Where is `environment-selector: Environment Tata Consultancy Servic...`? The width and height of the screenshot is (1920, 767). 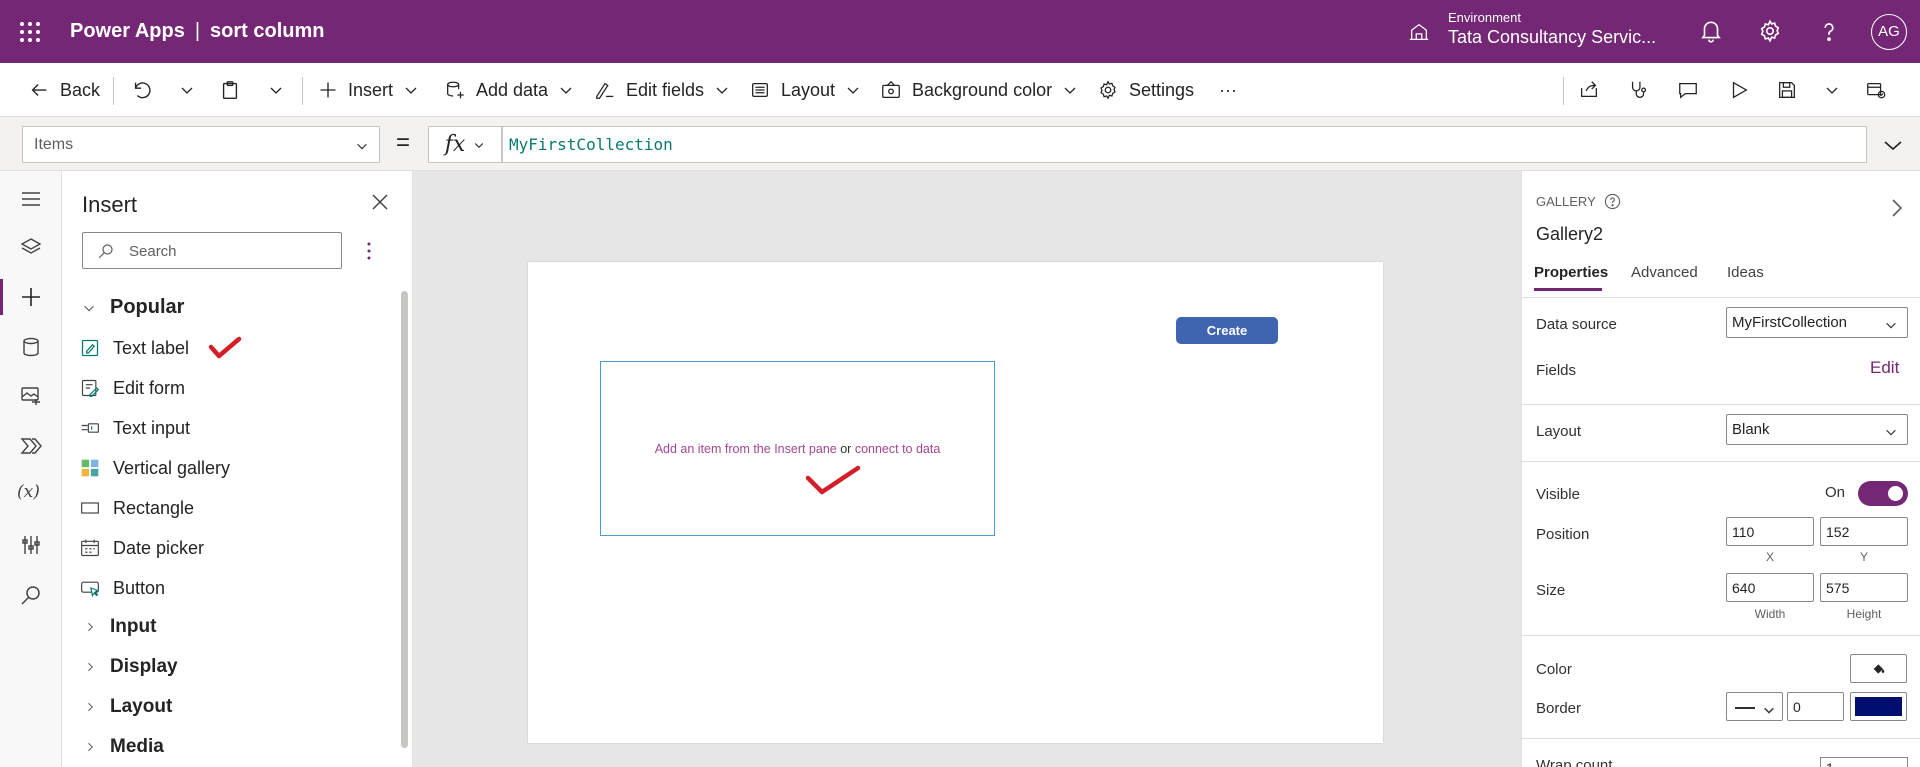
environment-selector: Environment Tata Consultancy Servic... is located at coordinates (1552, 29).